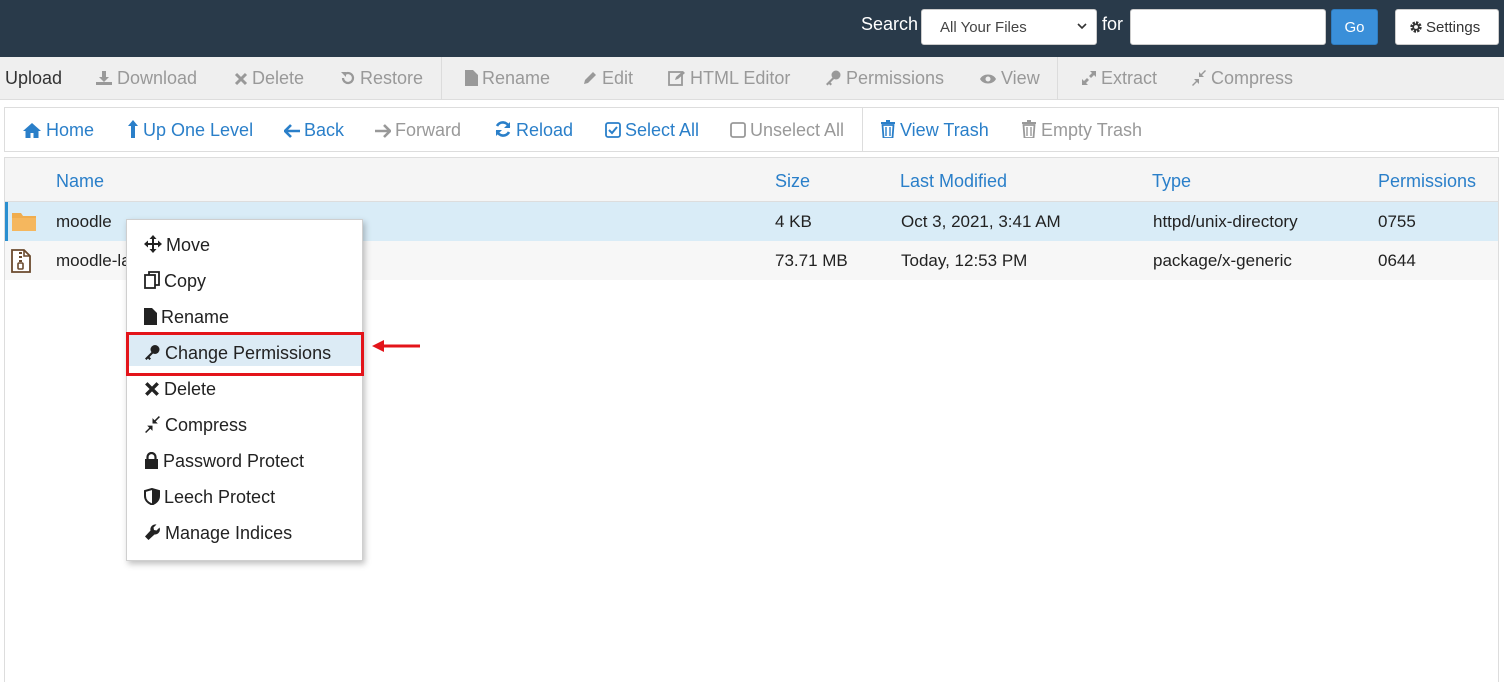 The height and width of the screenshot is (682, 1504). Describe the element at coordinates (964, 260) in the screenshot. I see `file-modified: Today, 12:53 PM` at that location.